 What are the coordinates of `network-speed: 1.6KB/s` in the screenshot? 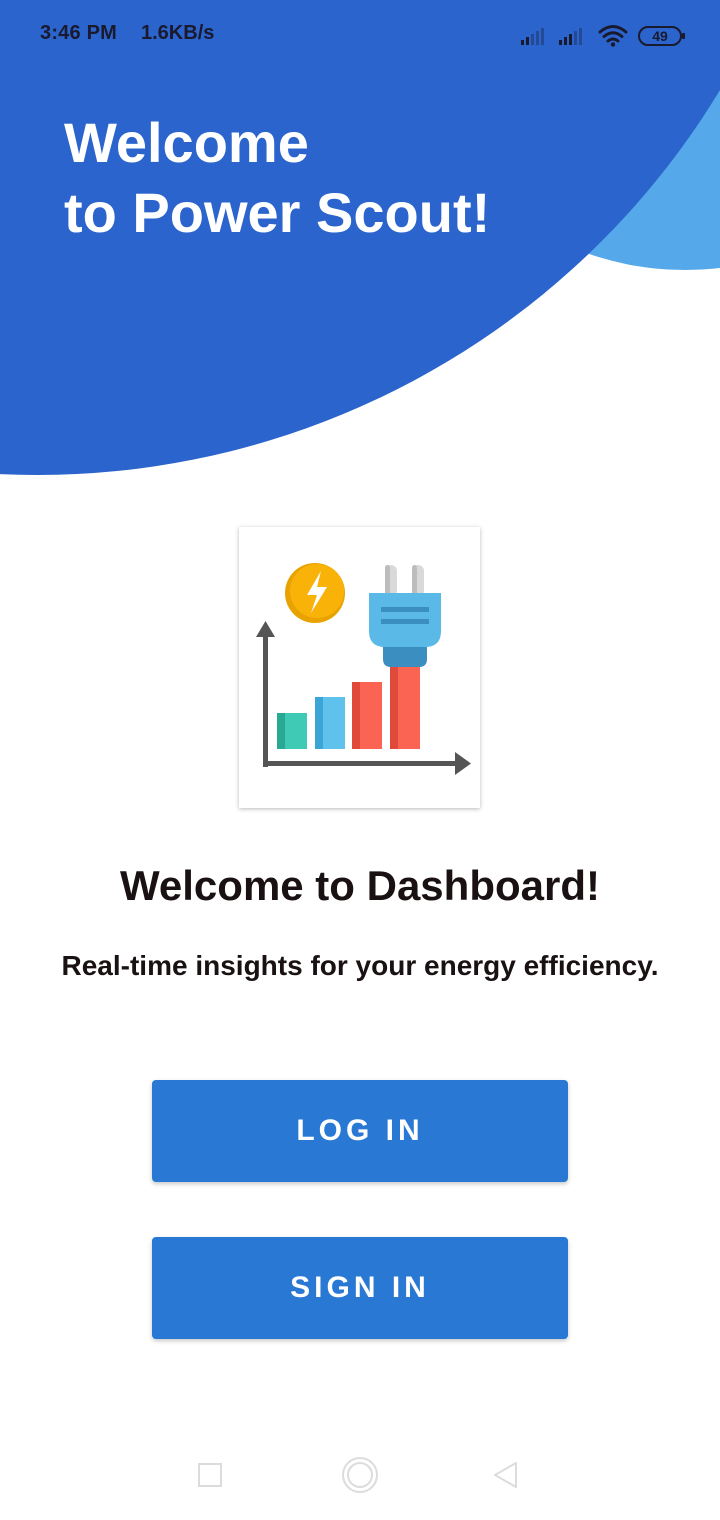 It's located at (178, 33).